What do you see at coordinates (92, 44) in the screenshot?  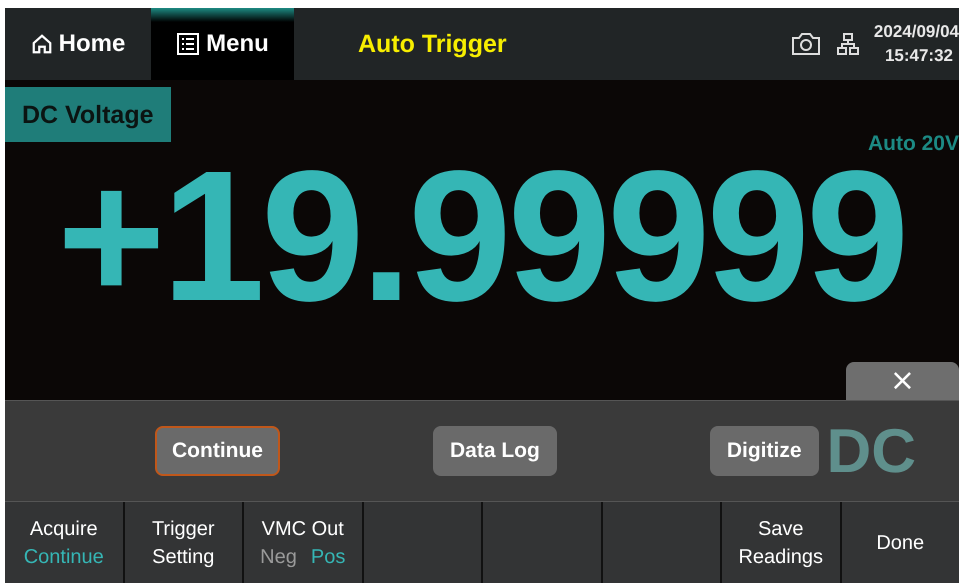 I see `tab-label: Home` at bounding box center [92, 44].